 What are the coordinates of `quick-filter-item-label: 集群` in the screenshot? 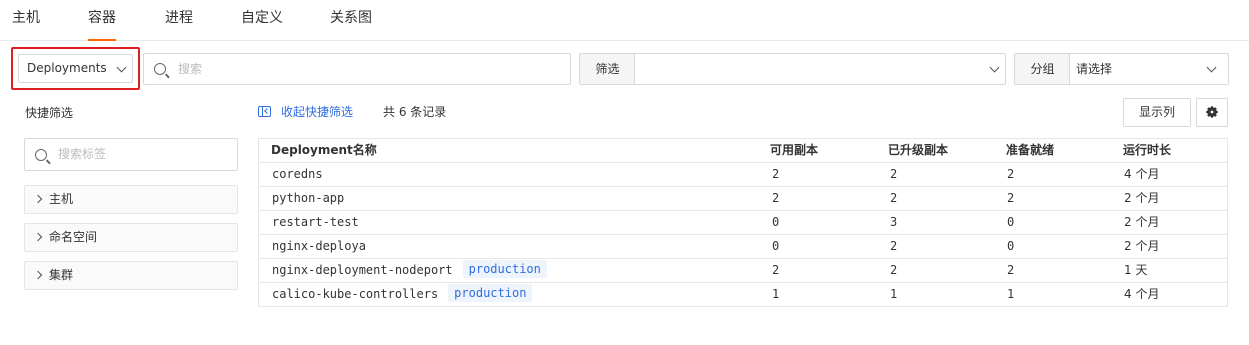 It's located at (61, 275).